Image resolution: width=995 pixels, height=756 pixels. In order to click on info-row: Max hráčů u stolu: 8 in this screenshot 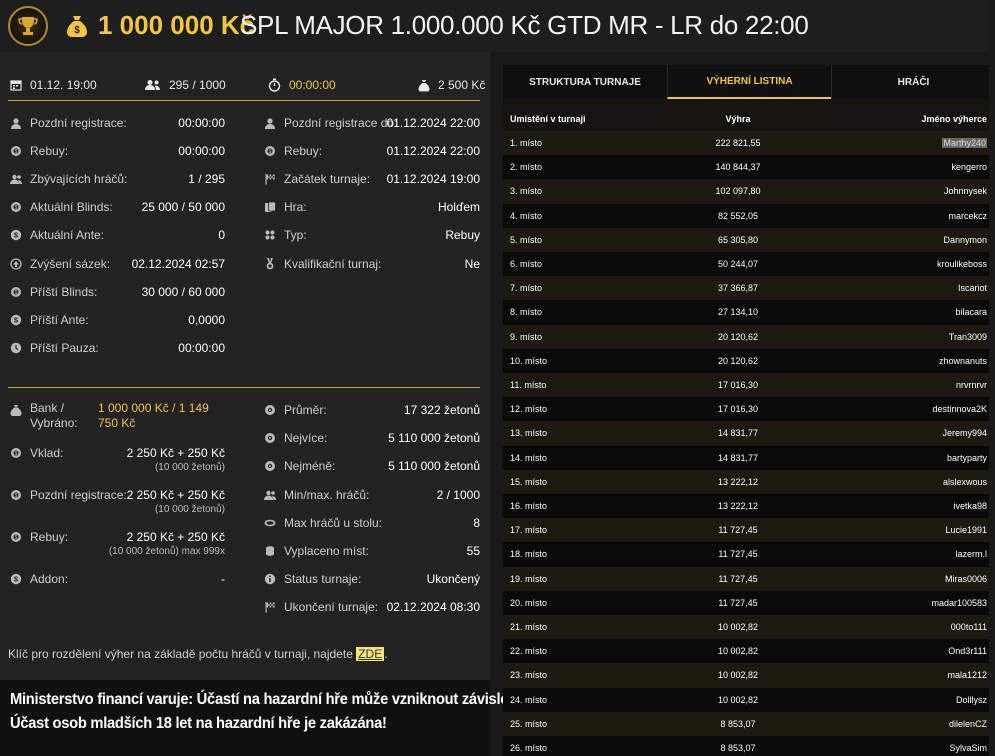, I will do `click(372, 523)`.